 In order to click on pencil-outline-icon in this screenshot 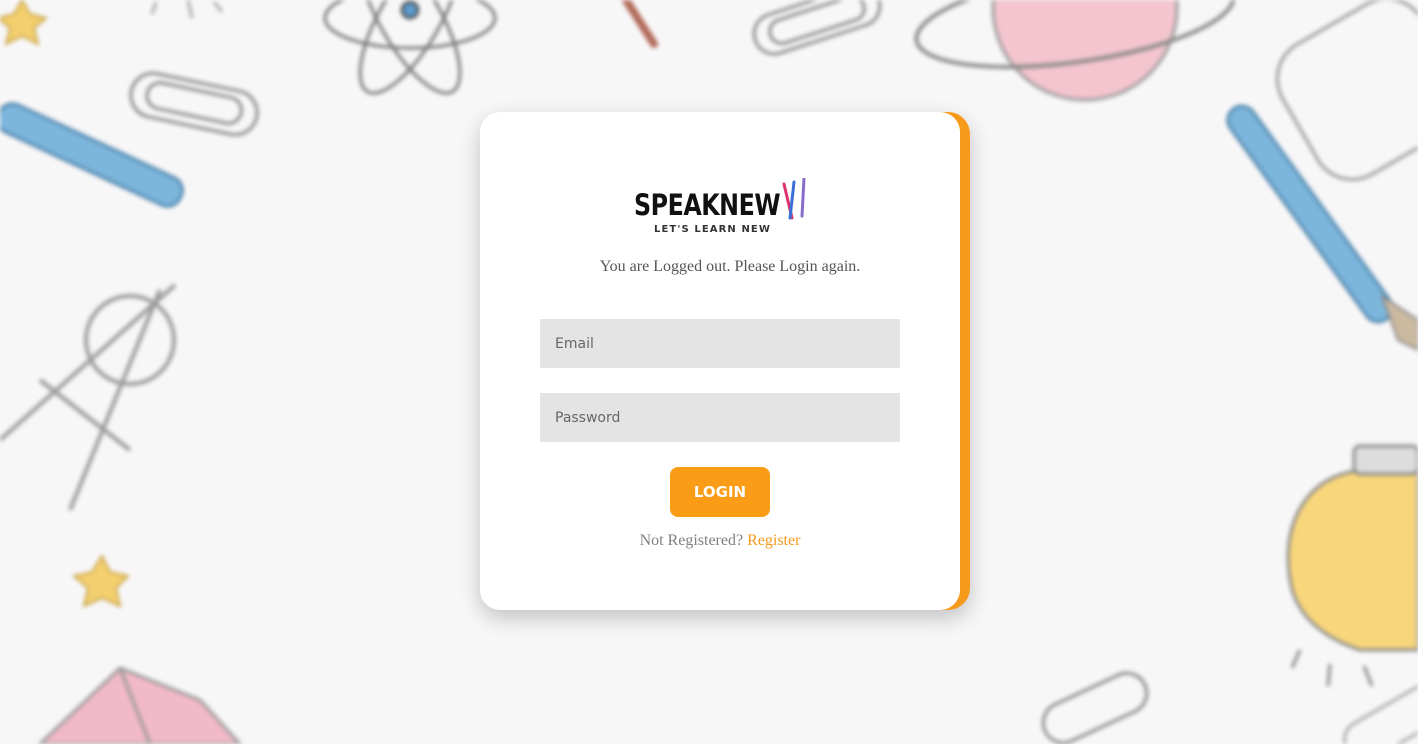, I will do `click(1380, 710)`.